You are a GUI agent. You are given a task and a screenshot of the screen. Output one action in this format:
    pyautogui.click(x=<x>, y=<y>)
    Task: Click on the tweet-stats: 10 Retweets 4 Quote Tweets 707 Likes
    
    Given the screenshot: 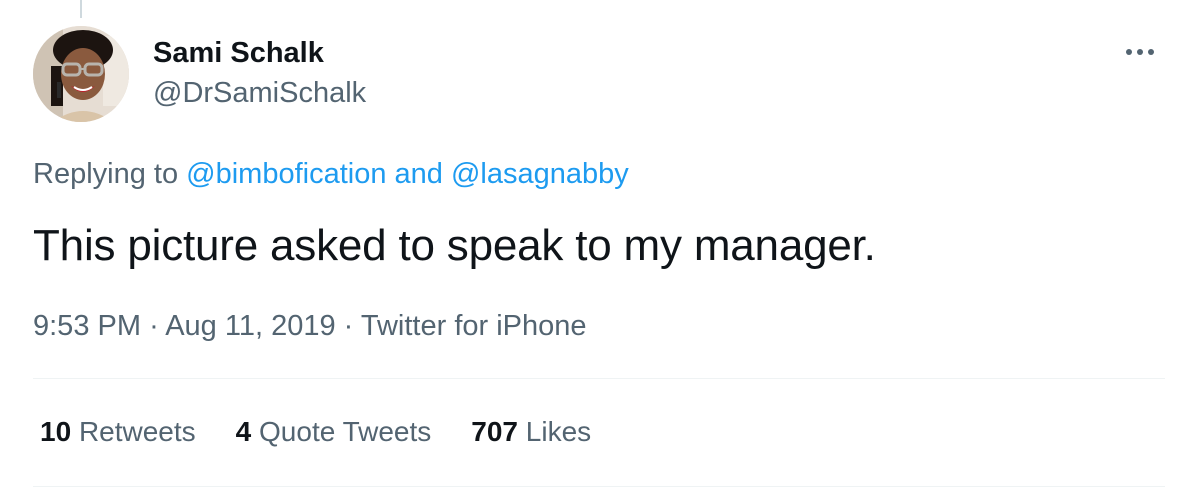 What is the action you would take?
    pyautogui.click(x=335, y=432)
    